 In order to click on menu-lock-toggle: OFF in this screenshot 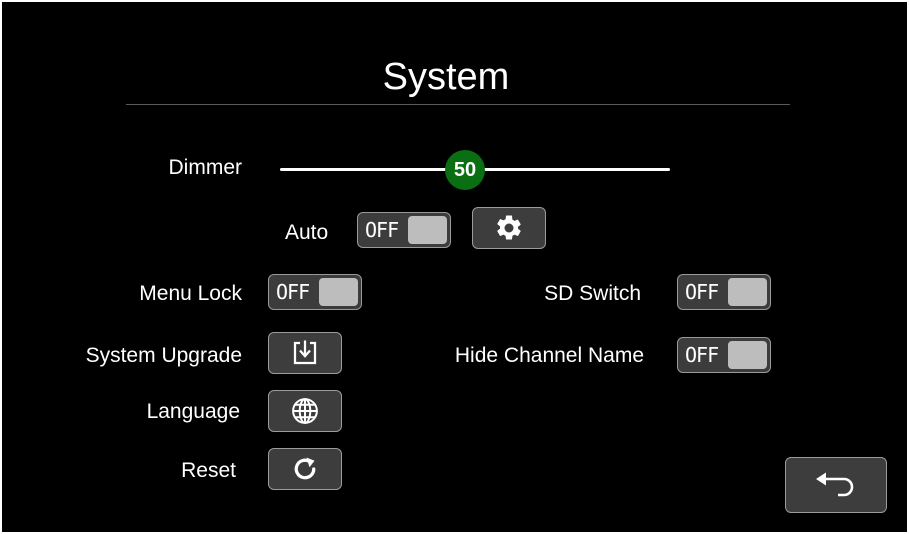, I will do `click(315, 292)`.